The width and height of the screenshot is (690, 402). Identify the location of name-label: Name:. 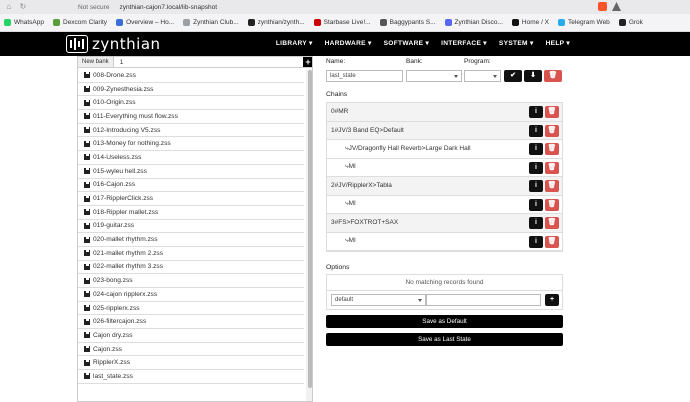
(336, 61).